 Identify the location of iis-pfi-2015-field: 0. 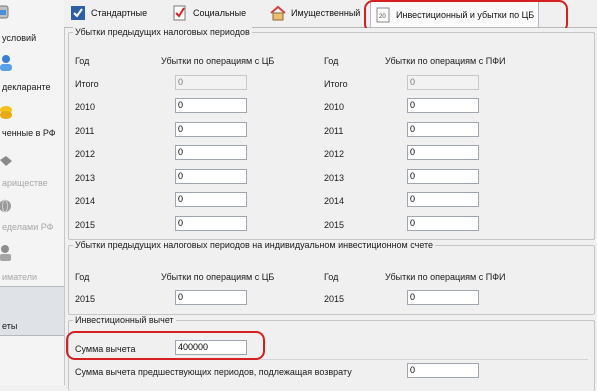
(443, 297).